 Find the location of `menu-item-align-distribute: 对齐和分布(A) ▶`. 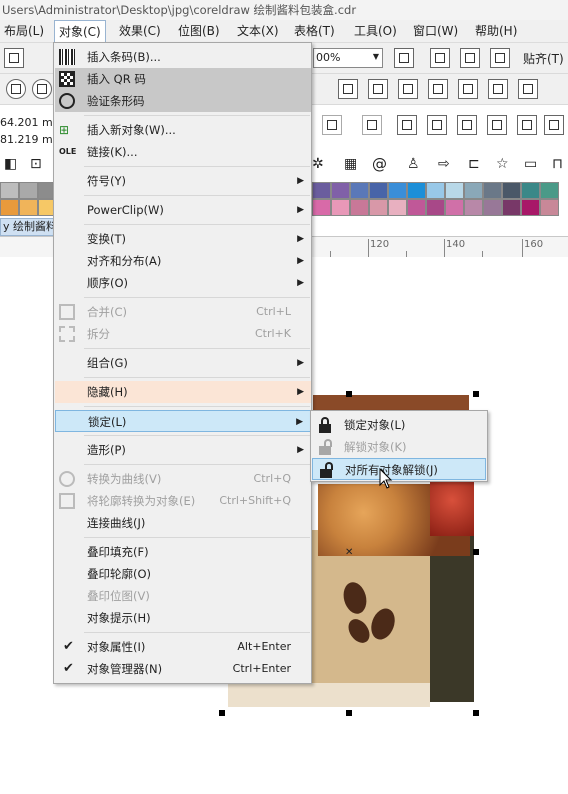

menu-item-align-distribute: 对齐和分布(A) ▶ is located at coordinates (183, 261).